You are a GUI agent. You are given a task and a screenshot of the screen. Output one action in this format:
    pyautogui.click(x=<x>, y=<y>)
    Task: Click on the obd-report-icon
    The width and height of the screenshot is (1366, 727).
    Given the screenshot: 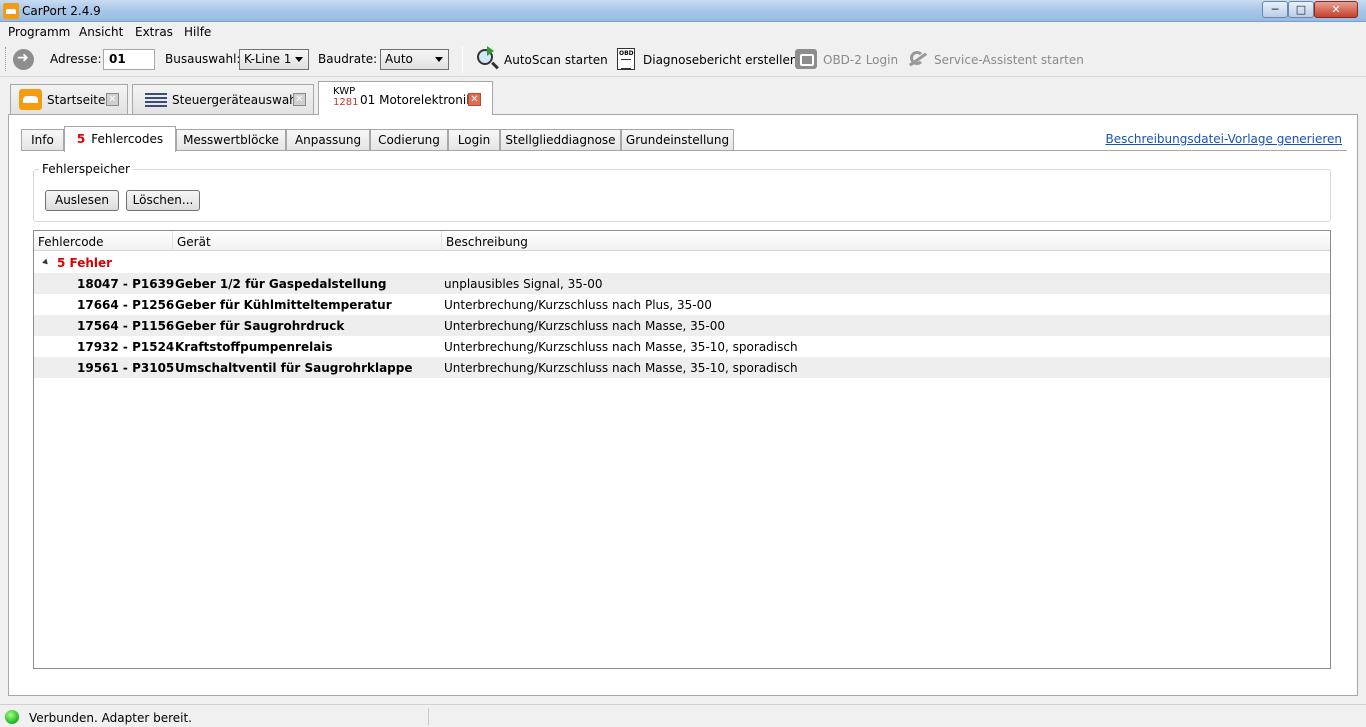 What is the action you would take?
    pyautogui.click(x=626, y=59)
    